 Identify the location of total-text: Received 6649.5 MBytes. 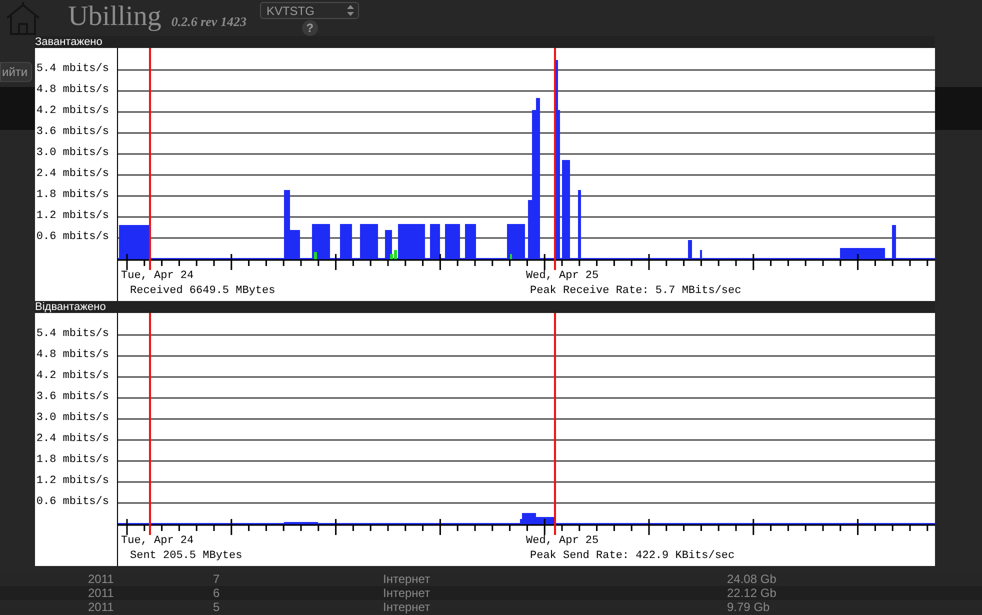
(203, 291).